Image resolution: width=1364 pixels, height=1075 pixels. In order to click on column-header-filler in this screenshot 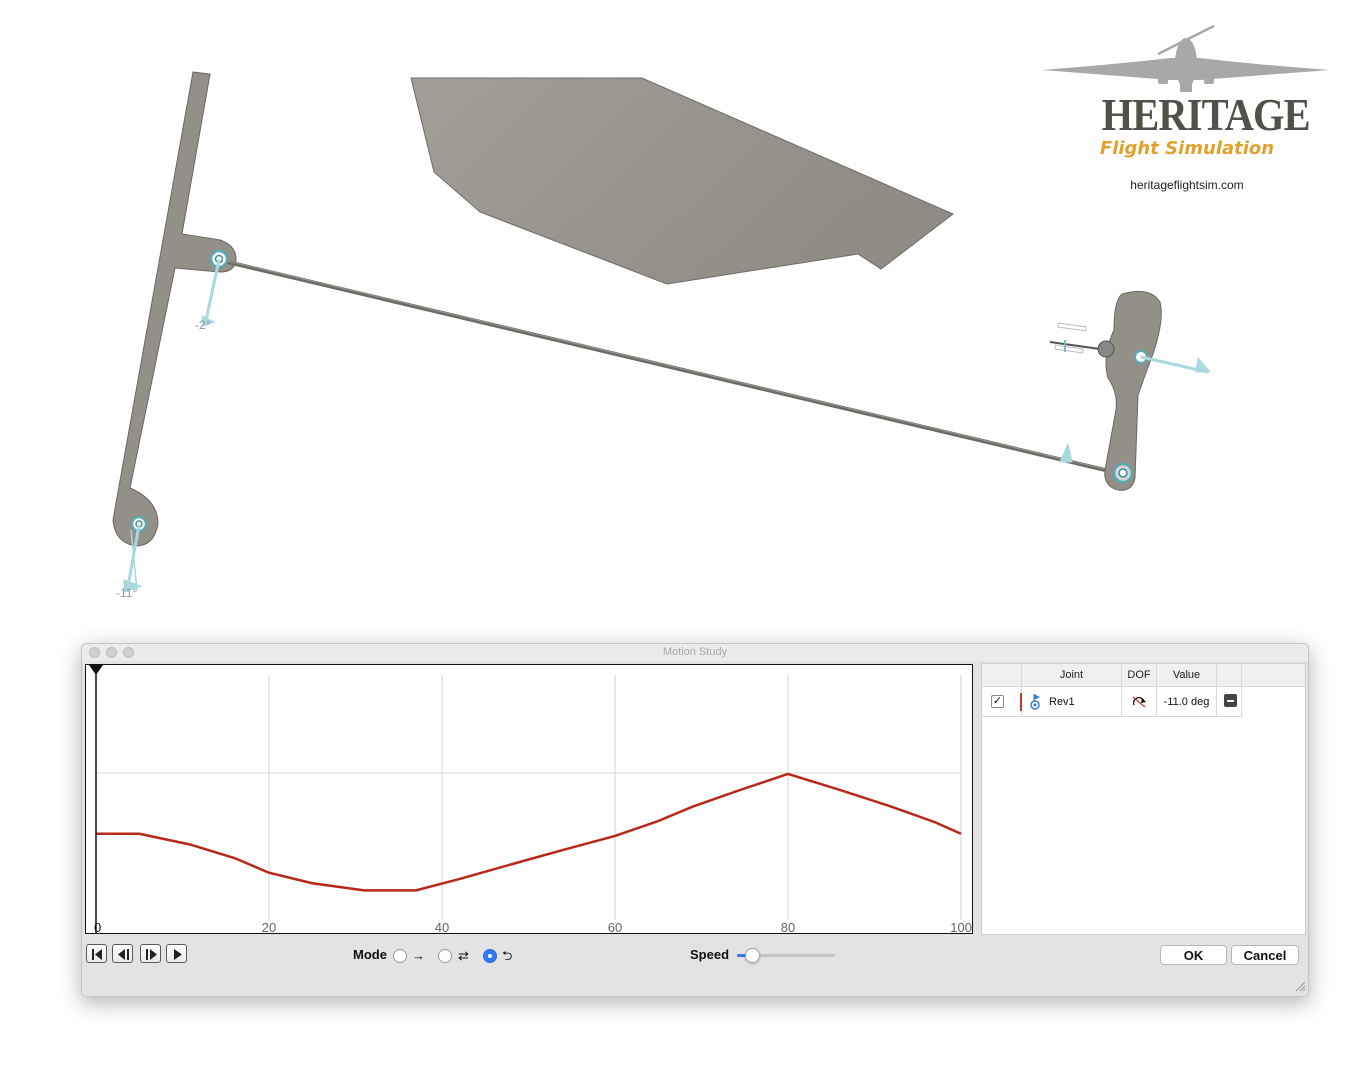, I will do `click(1273, 675)`.